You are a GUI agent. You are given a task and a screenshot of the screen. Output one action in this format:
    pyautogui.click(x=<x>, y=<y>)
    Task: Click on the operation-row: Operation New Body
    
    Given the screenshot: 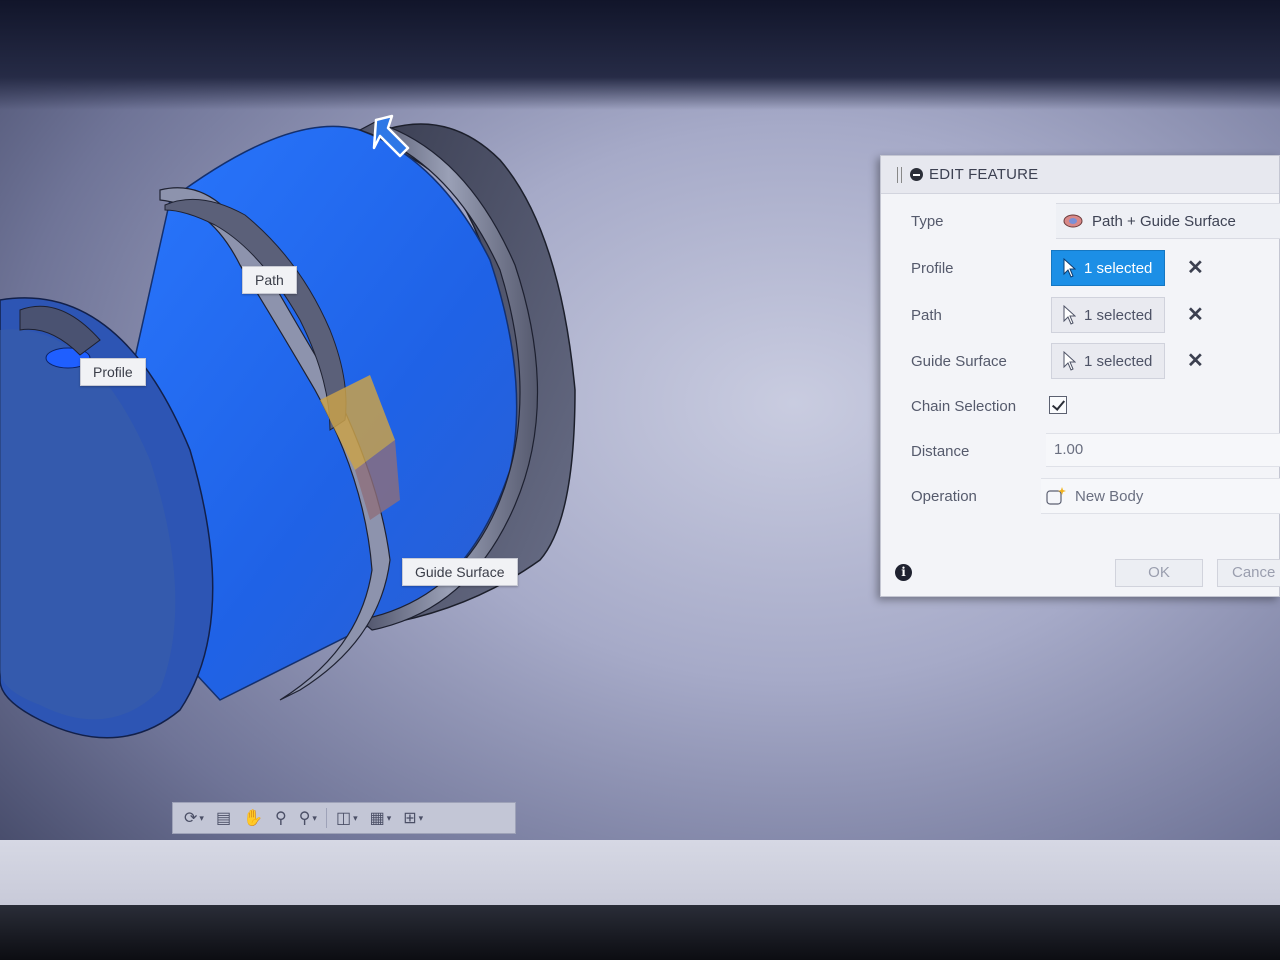 What is the action you would take?
    pyautogui.click(x=1080, y=497)
    